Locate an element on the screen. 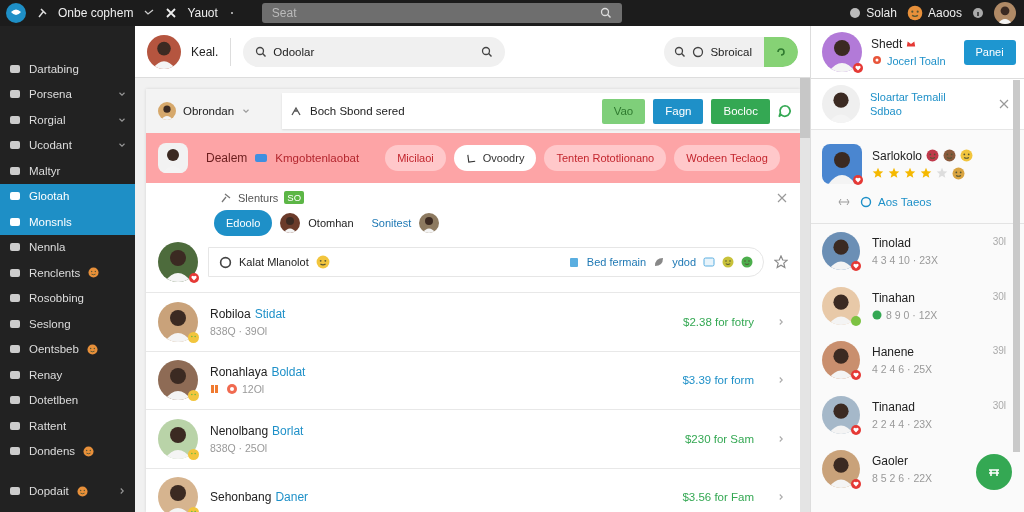 Image resolution: width=1024 pixels, height=512 pixels. banner-name: Dealem is located at coordinates (227, 158).